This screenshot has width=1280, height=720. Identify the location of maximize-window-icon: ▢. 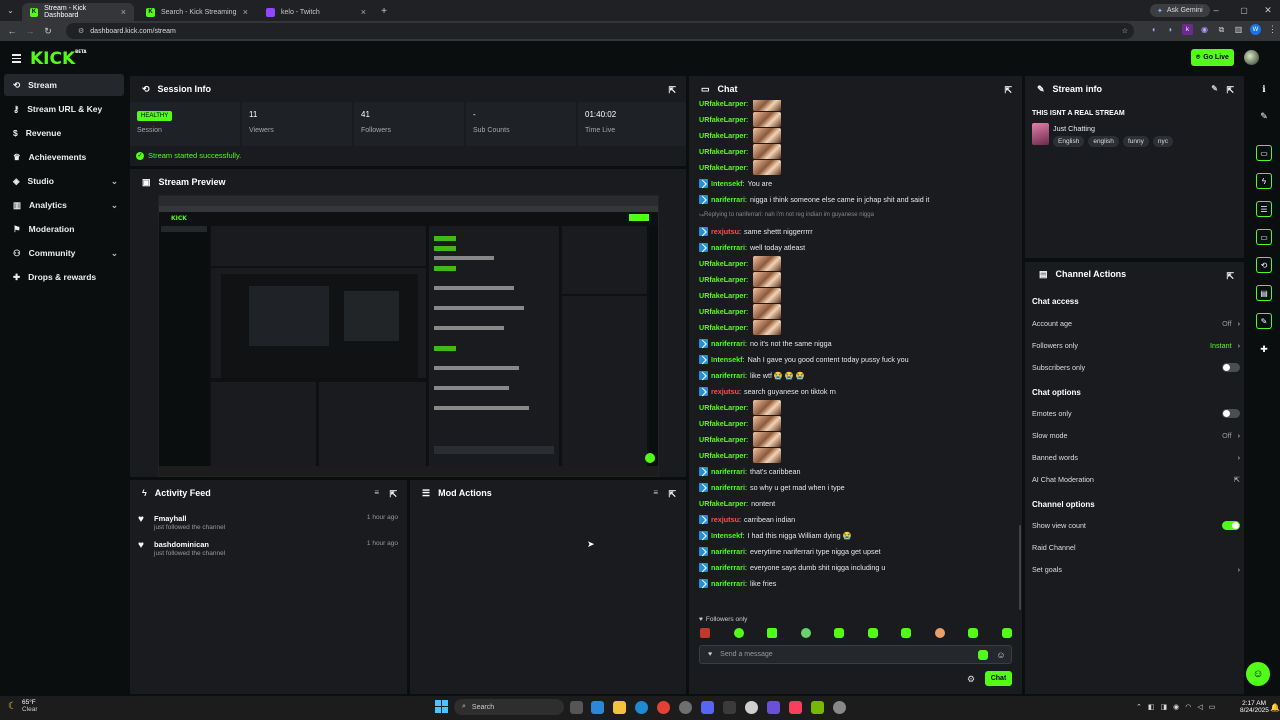
(1244, 10).